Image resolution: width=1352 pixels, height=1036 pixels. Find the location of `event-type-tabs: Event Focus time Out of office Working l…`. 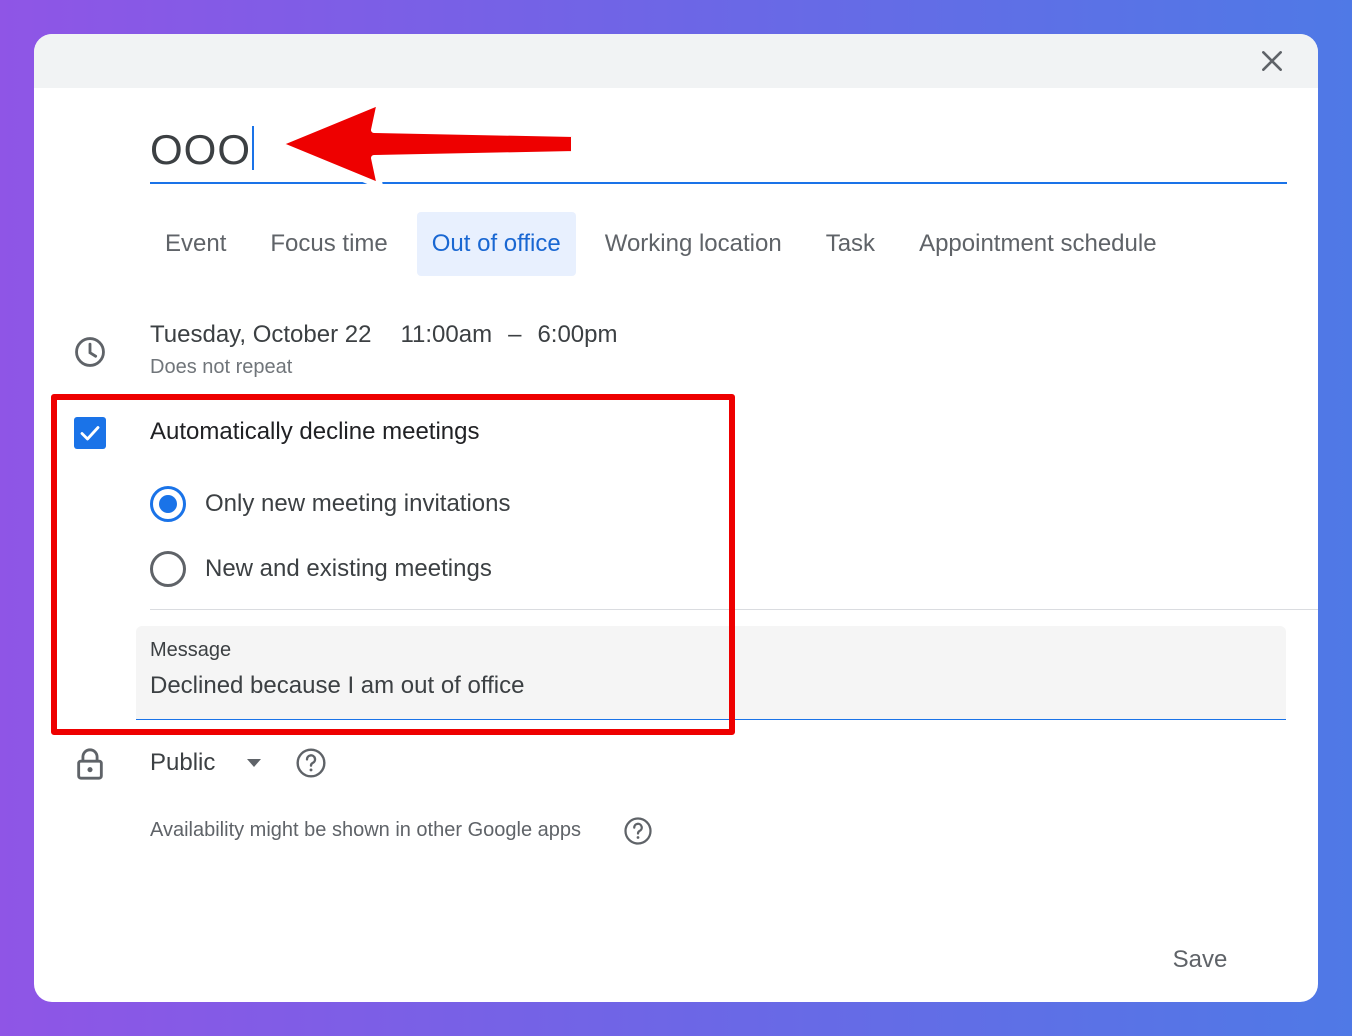

event-type-tabs: Event Focus time Out of office Working l… is located at coordinates (668, 244).